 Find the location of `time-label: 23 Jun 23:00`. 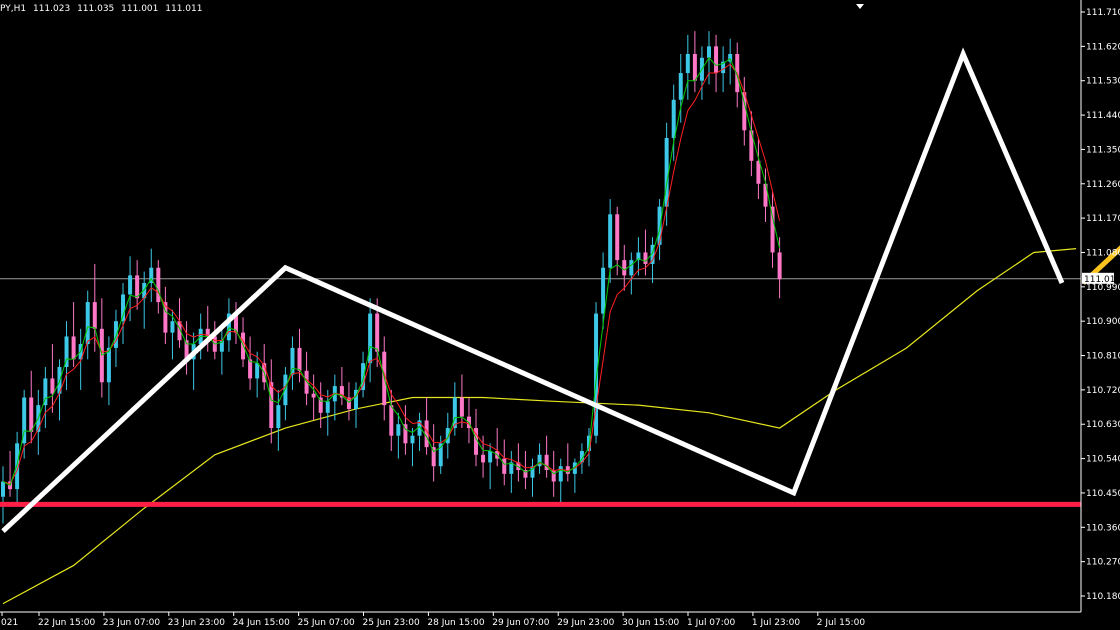

time-label: 23 Jun 23:00 is located at coordinates (196, 623).